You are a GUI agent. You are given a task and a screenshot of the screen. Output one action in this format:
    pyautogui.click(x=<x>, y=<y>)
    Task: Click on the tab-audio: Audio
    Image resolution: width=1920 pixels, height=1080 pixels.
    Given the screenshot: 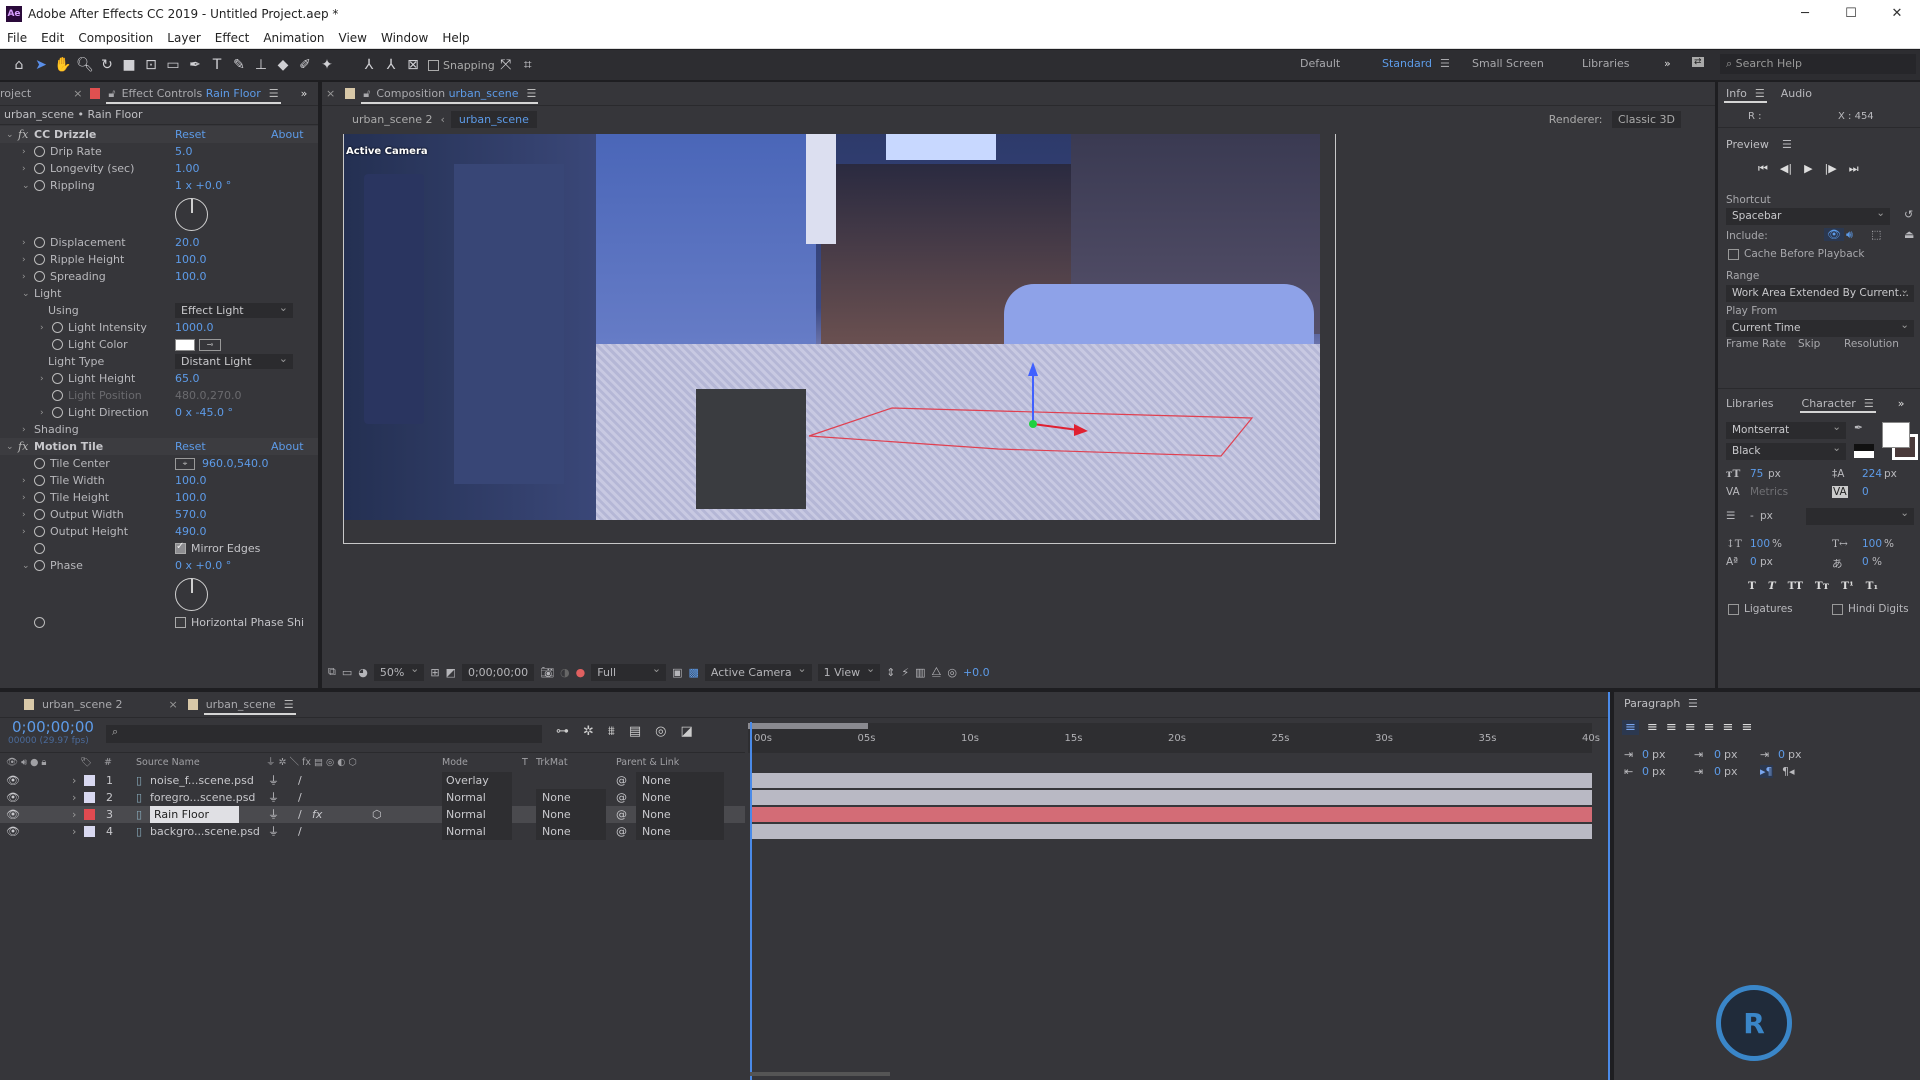 What is the action you would take?
    pyautogui.click(x=1796, y=93)
    